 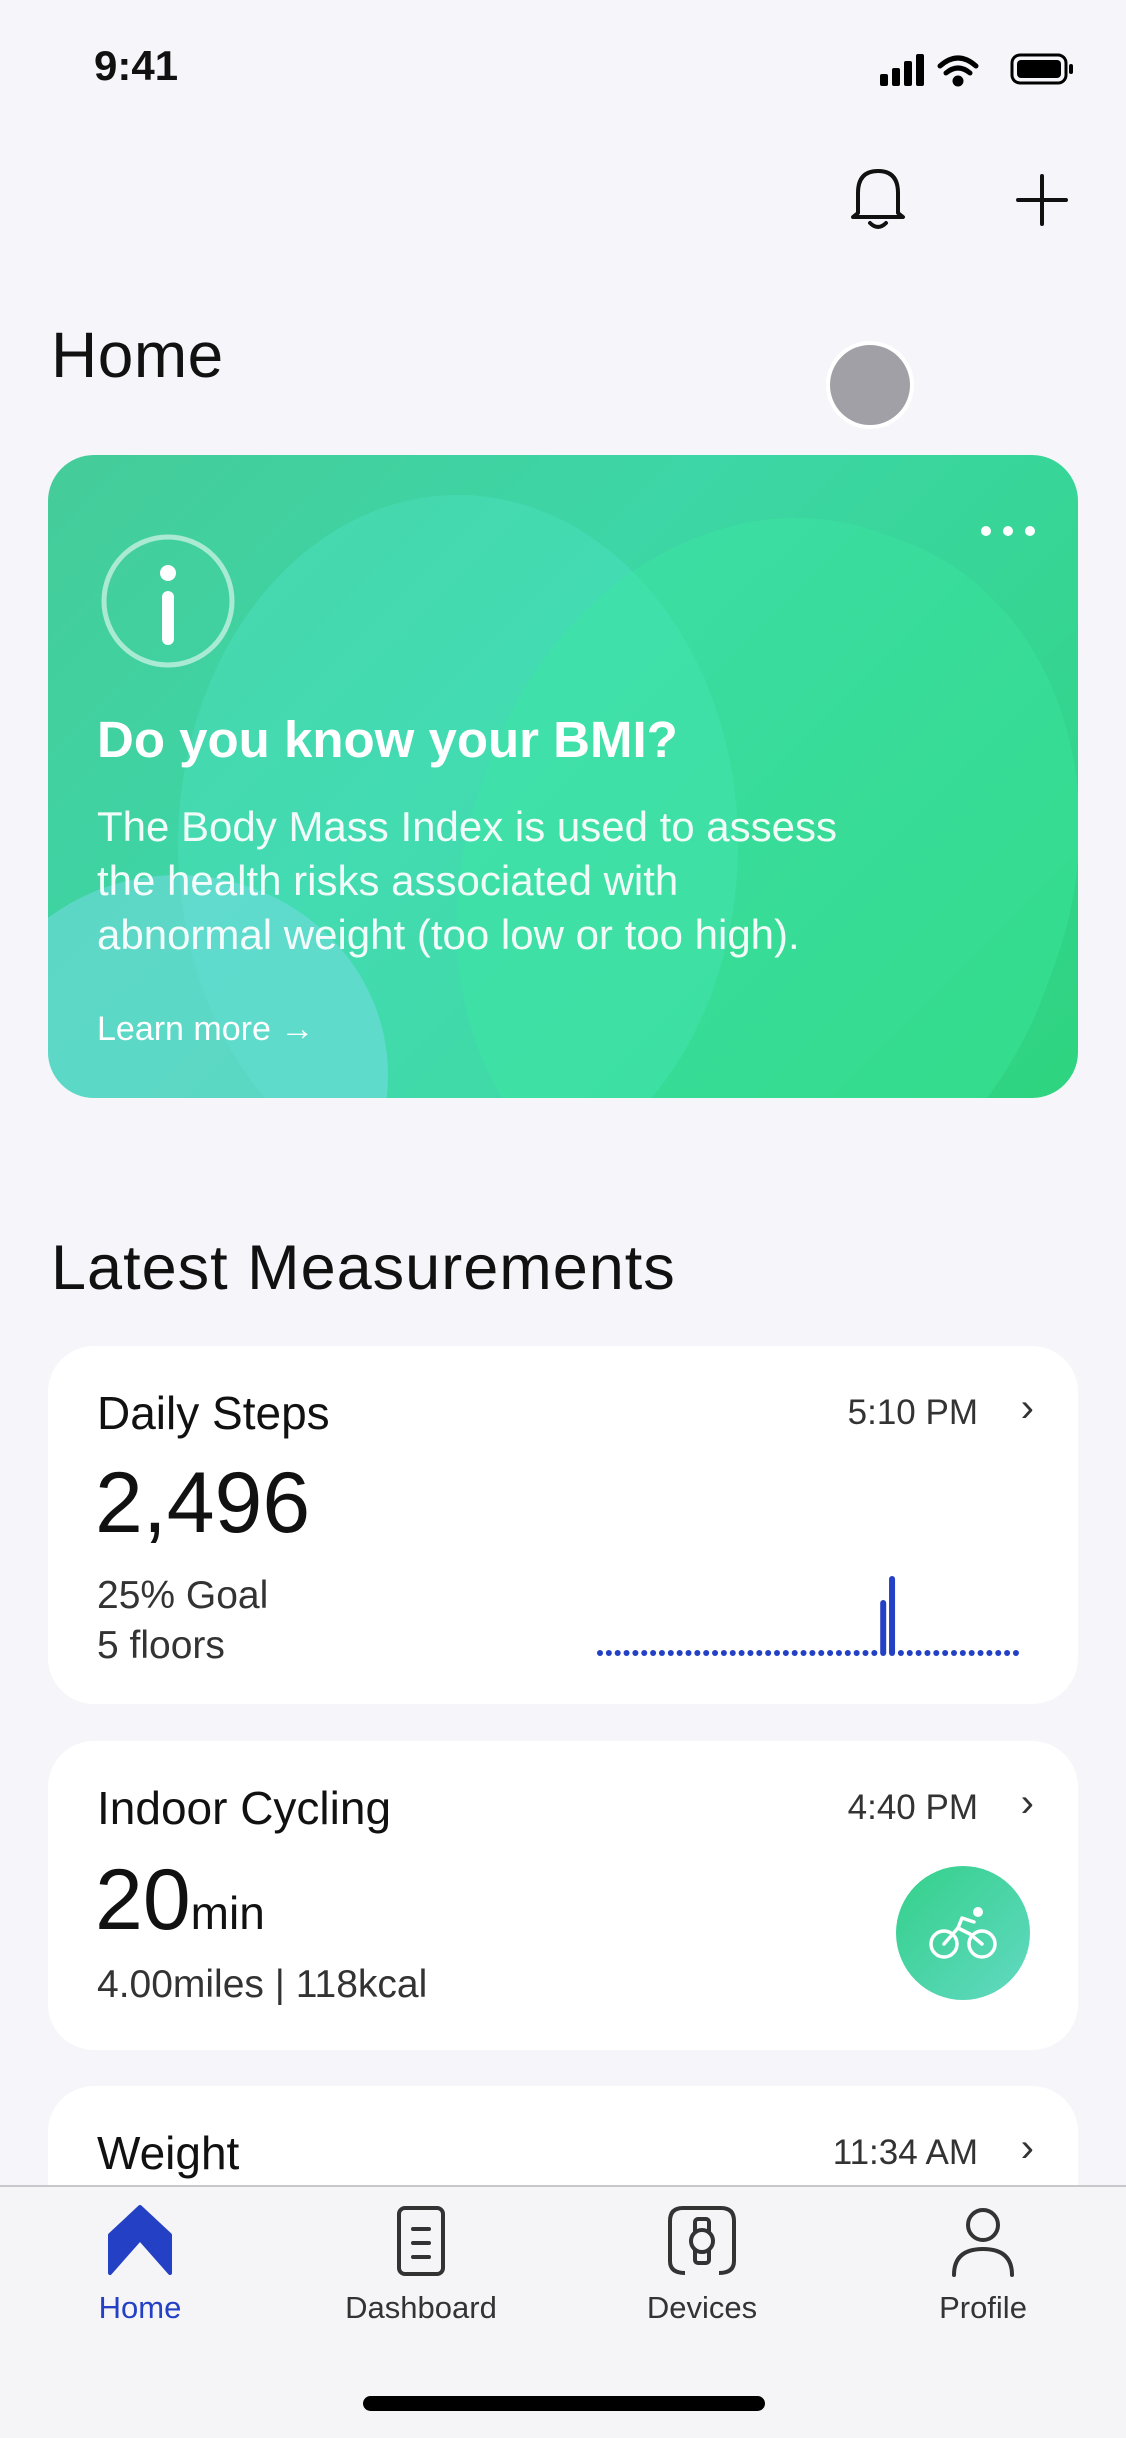 I want to click on tab-profile: Profile, so click(x=983, y=2265).